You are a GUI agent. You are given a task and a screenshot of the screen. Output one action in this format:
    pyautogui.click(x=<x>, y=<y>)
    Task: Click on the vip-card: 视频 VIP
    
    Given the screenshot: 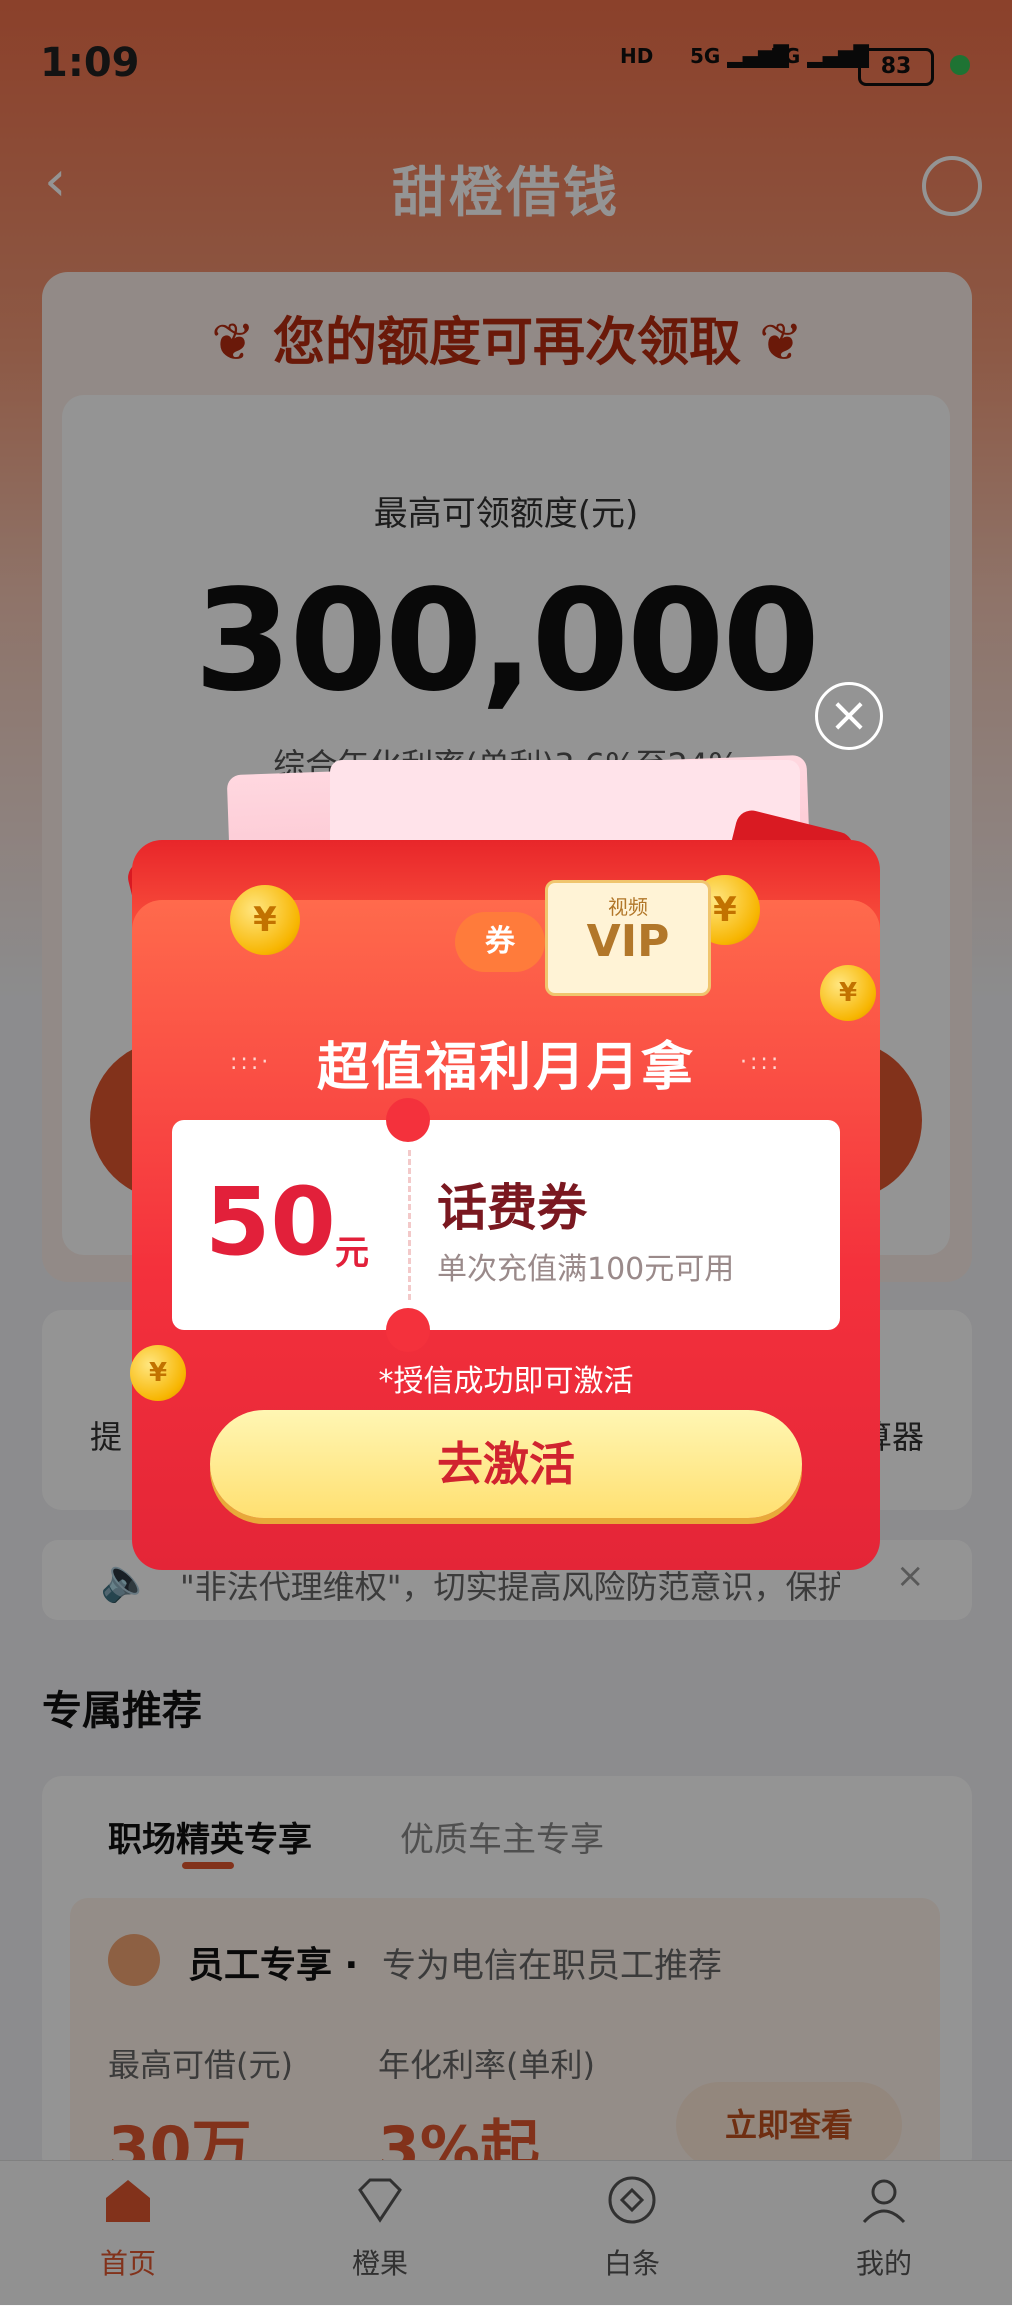 What is the action you would take?
    pyautogui.click(x=628, y=938)
    